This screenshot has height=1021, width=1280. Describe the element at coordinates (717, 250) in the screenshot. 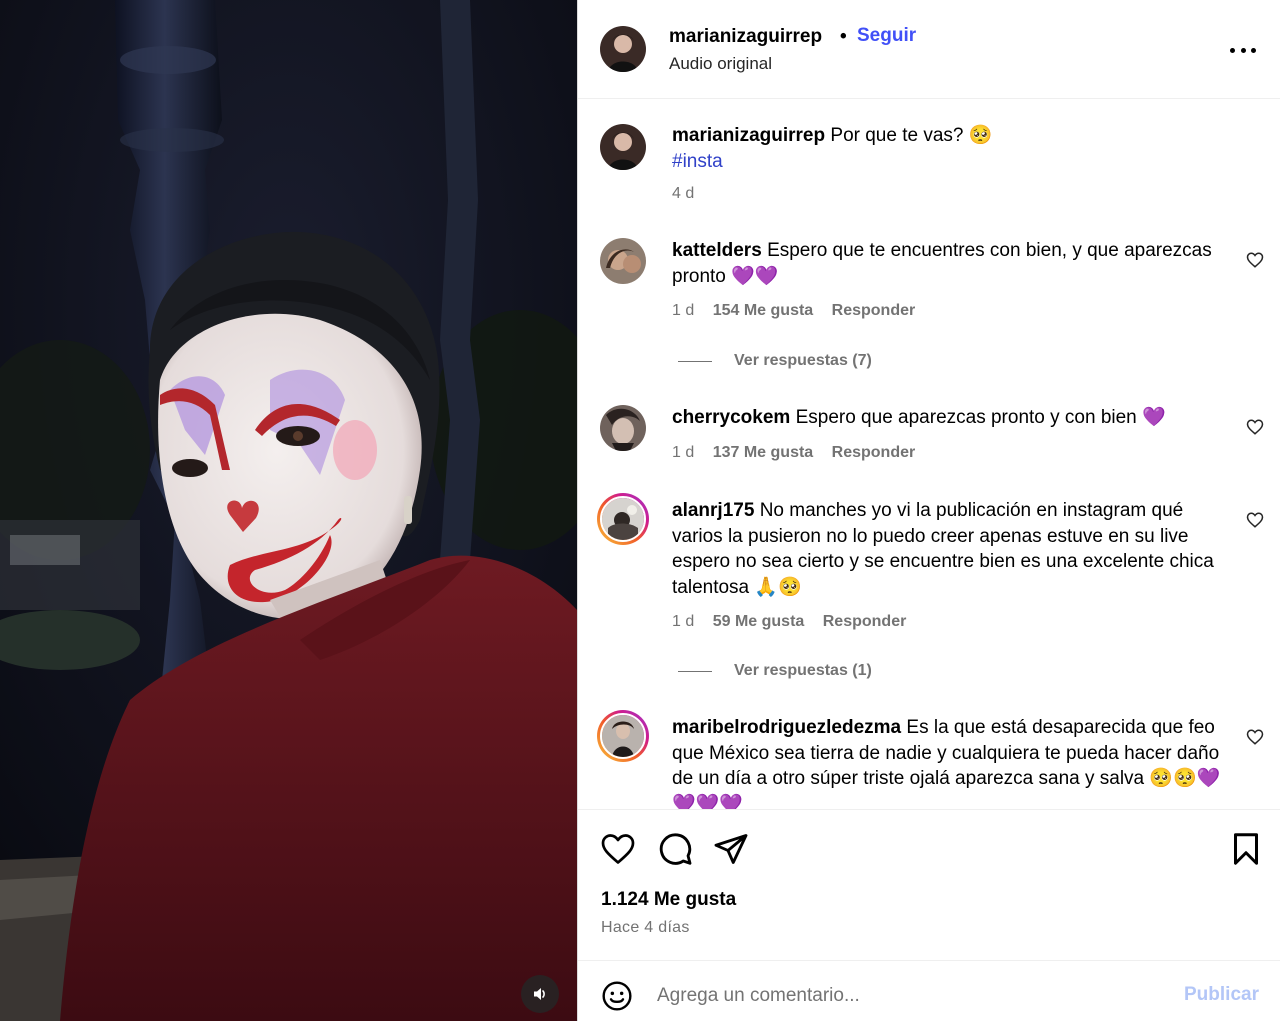

I see `comment-username: kattelders` at that location.